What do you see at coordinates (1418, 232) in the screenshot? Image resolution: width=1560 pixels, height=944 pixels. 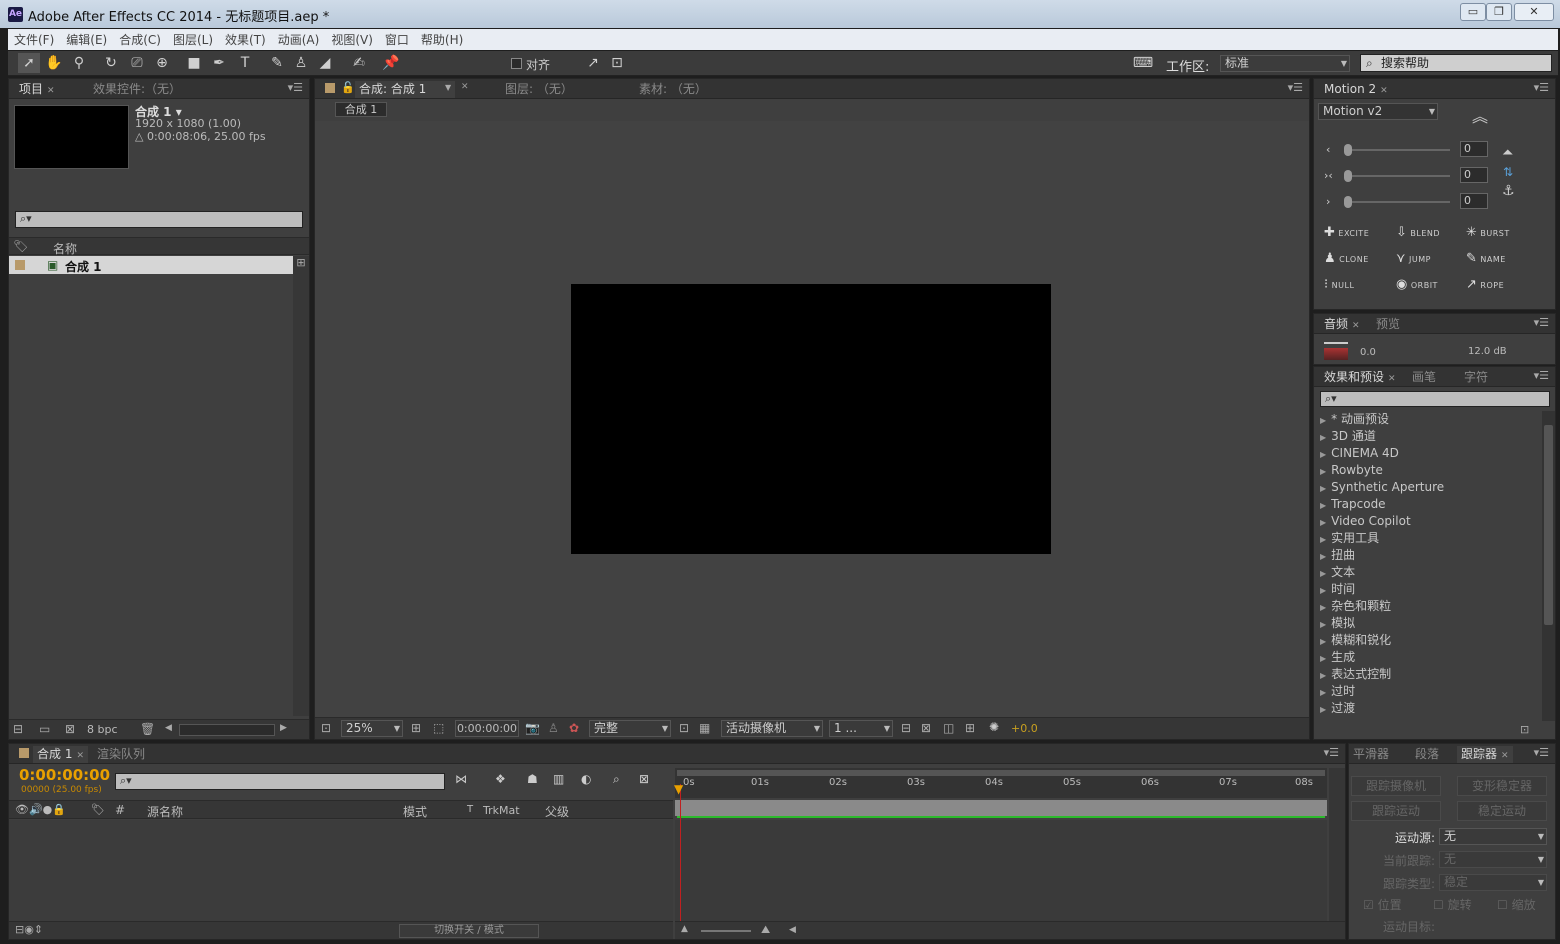 I see `blend-button: ⇩ BLEND` at bounding box center [1418, 232].